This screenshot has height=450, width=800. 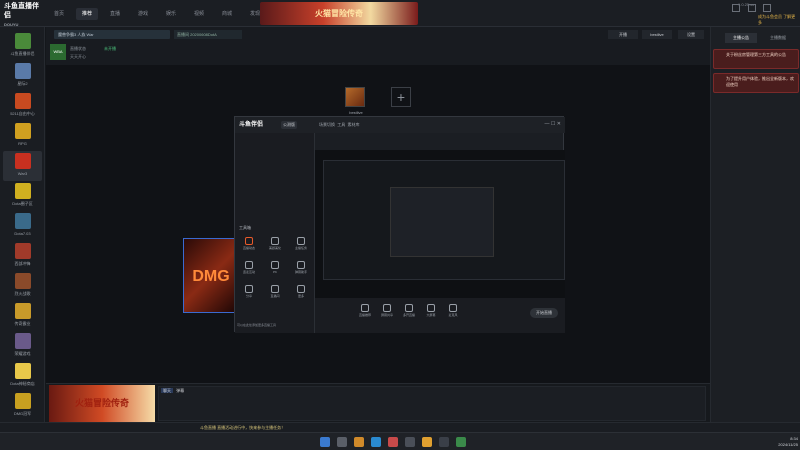 I want to click on notice-text: 关于粉丝房管理第三方工具的公告, so click(x=756, y=54).